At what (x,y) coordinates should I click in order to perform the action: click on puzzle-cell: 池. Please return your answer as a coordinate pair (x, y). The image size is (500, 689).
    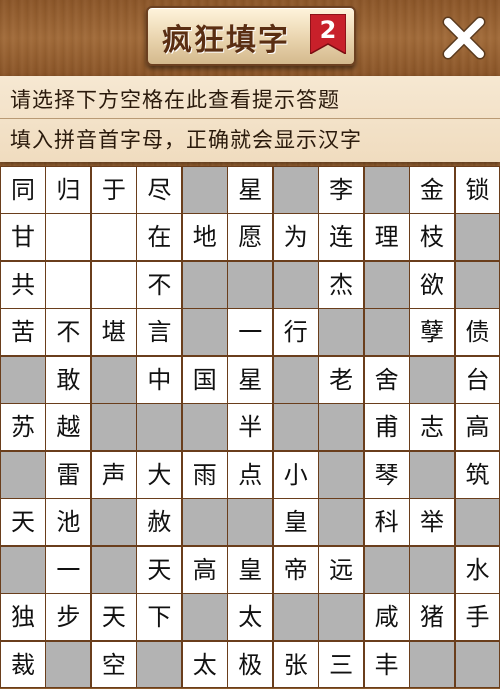
    Looking at the image, I should click on (68, 522).